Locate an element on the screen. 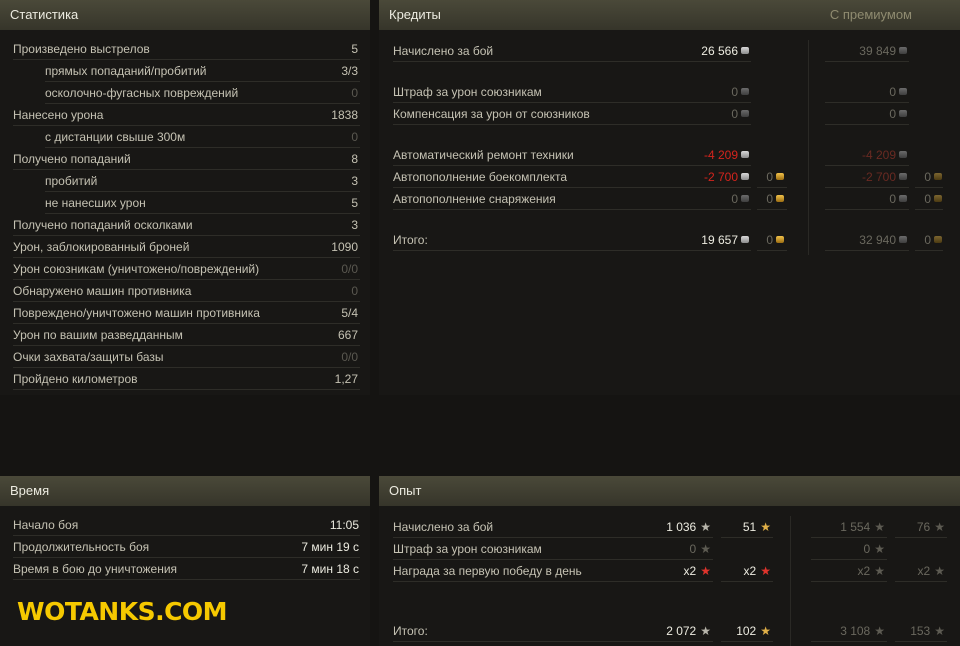 The width and height of the screenshot is (960, 646). stat-label: Нанесено урона is located at coordinates (58, 115).